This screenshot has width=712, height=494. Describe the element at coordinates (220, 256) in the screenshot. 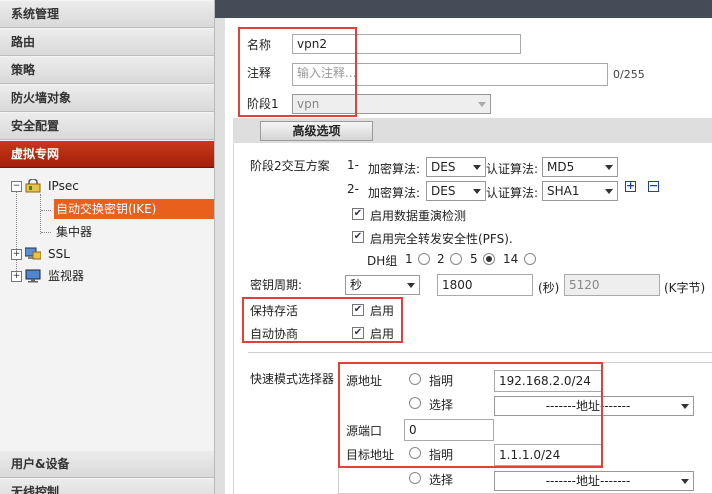

I see `splitter` at that location.